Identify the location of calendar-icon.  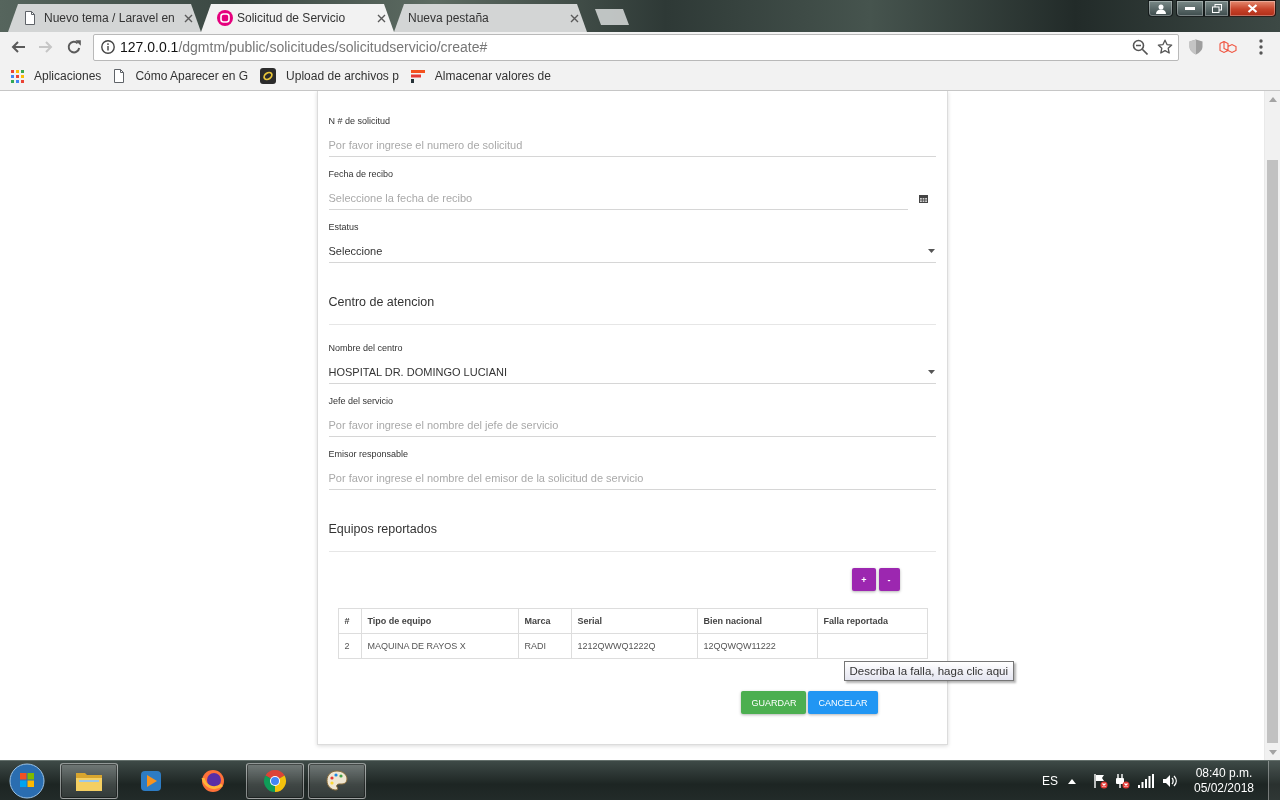
(923, 198).